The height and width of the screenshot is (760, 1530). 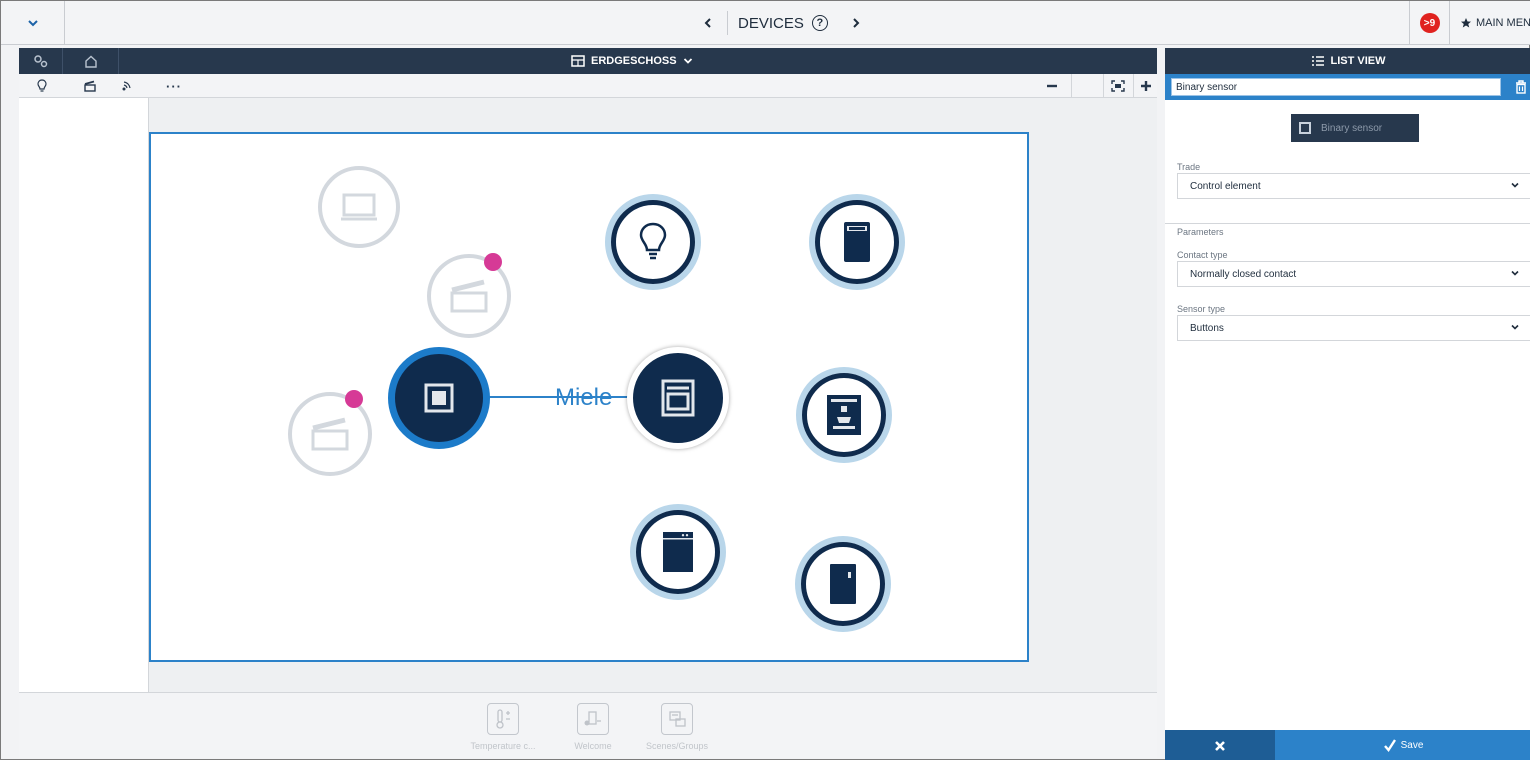 I want to click on welcome-button: Welcome, so click(x=593, y=726).